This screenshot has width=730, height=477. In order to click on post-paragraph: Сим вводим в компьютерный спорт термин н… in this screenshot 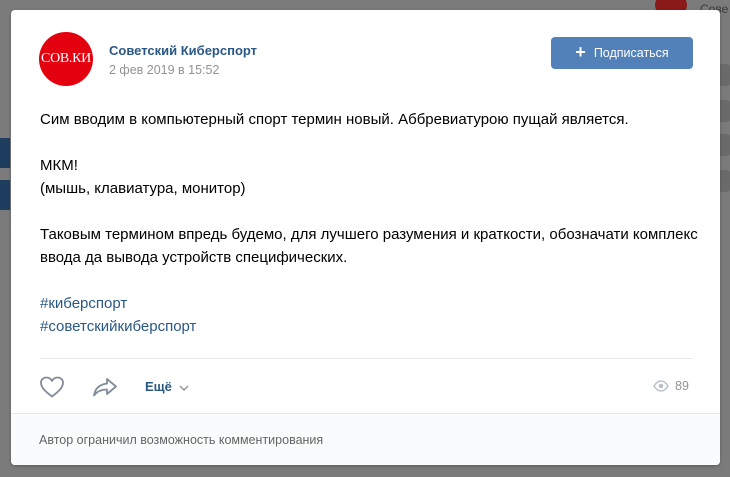, I will do `click(334, 119)`.